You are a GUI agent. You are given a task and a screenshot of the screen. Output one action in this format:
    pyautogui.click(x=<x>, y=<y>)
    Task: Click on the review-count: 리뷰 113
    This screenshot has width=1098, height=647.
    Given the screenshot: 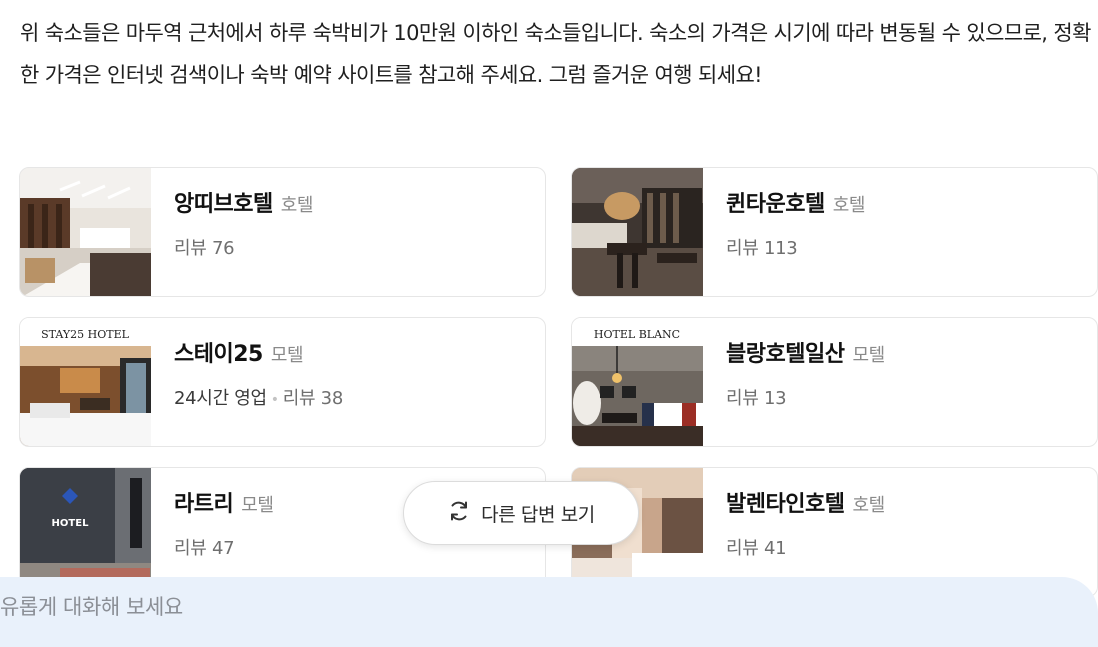 What is the action you would take?
    pyautogui.click(x=762, y=248)
    